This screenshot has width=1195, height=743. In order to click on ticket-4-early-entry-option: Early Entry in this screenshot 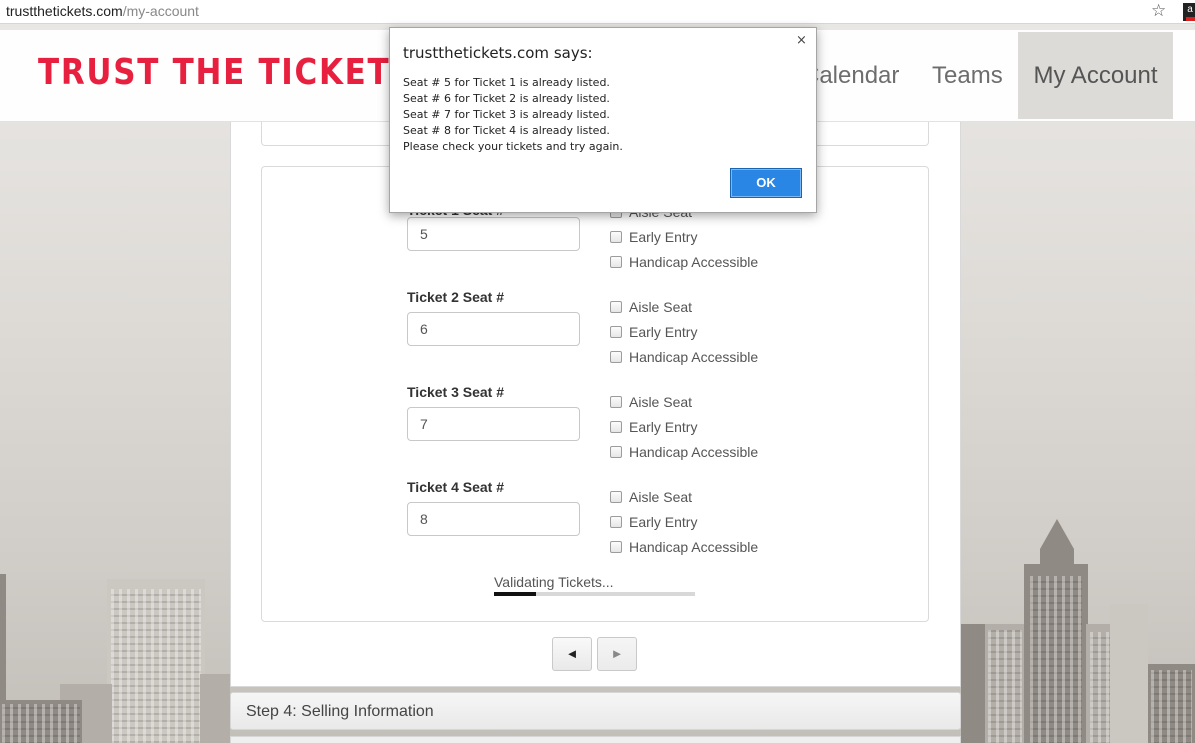, I will do `click(653, 522)`.